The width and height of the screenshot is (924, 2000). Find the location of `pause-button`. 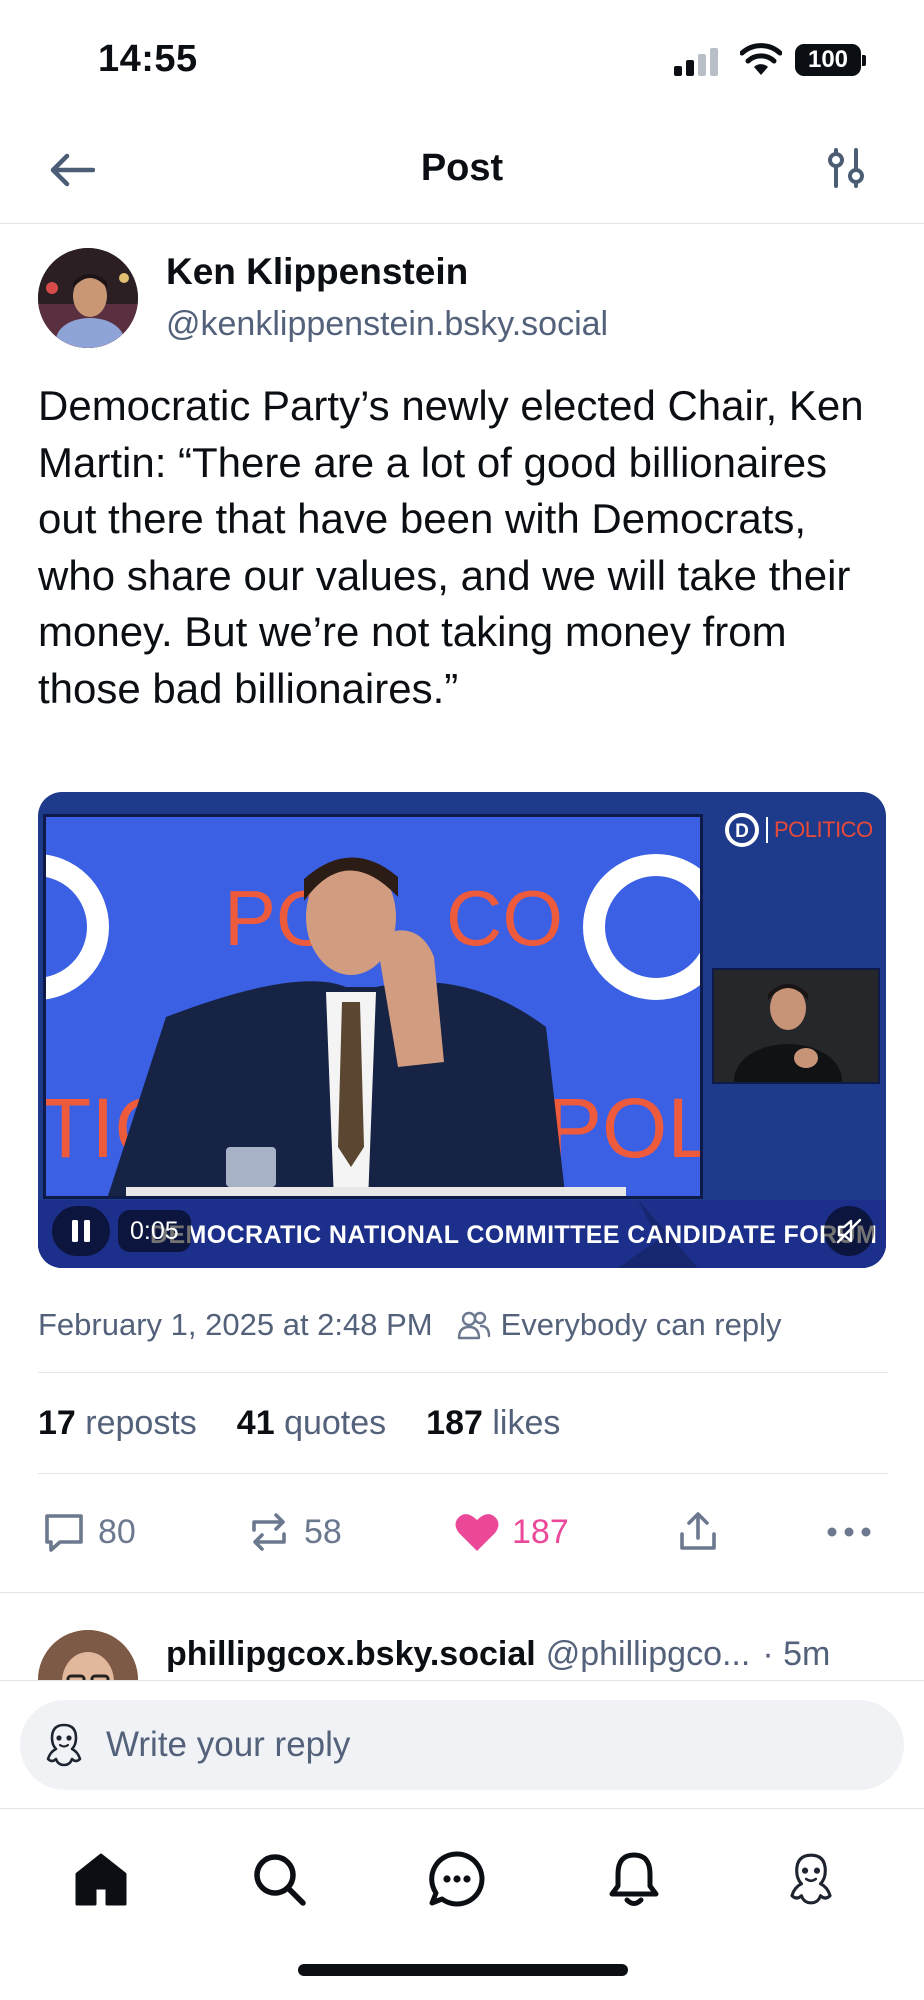

pause-button is located at coordinates (81, 1231).